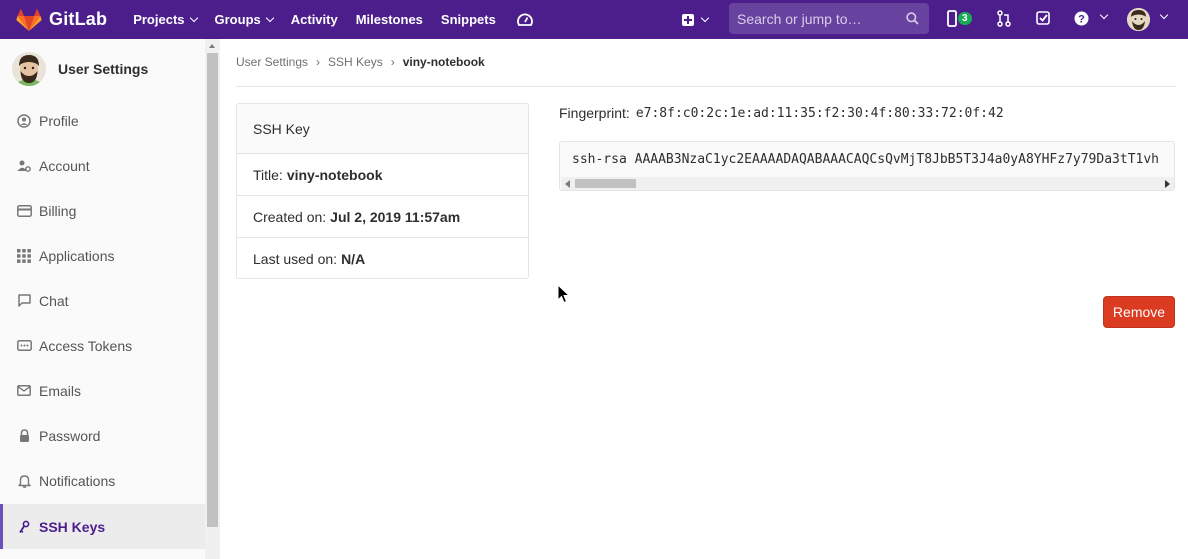  Describe the element at coordinates (24, 211) in the screenshot. I see `credit-card-icon` at that location.